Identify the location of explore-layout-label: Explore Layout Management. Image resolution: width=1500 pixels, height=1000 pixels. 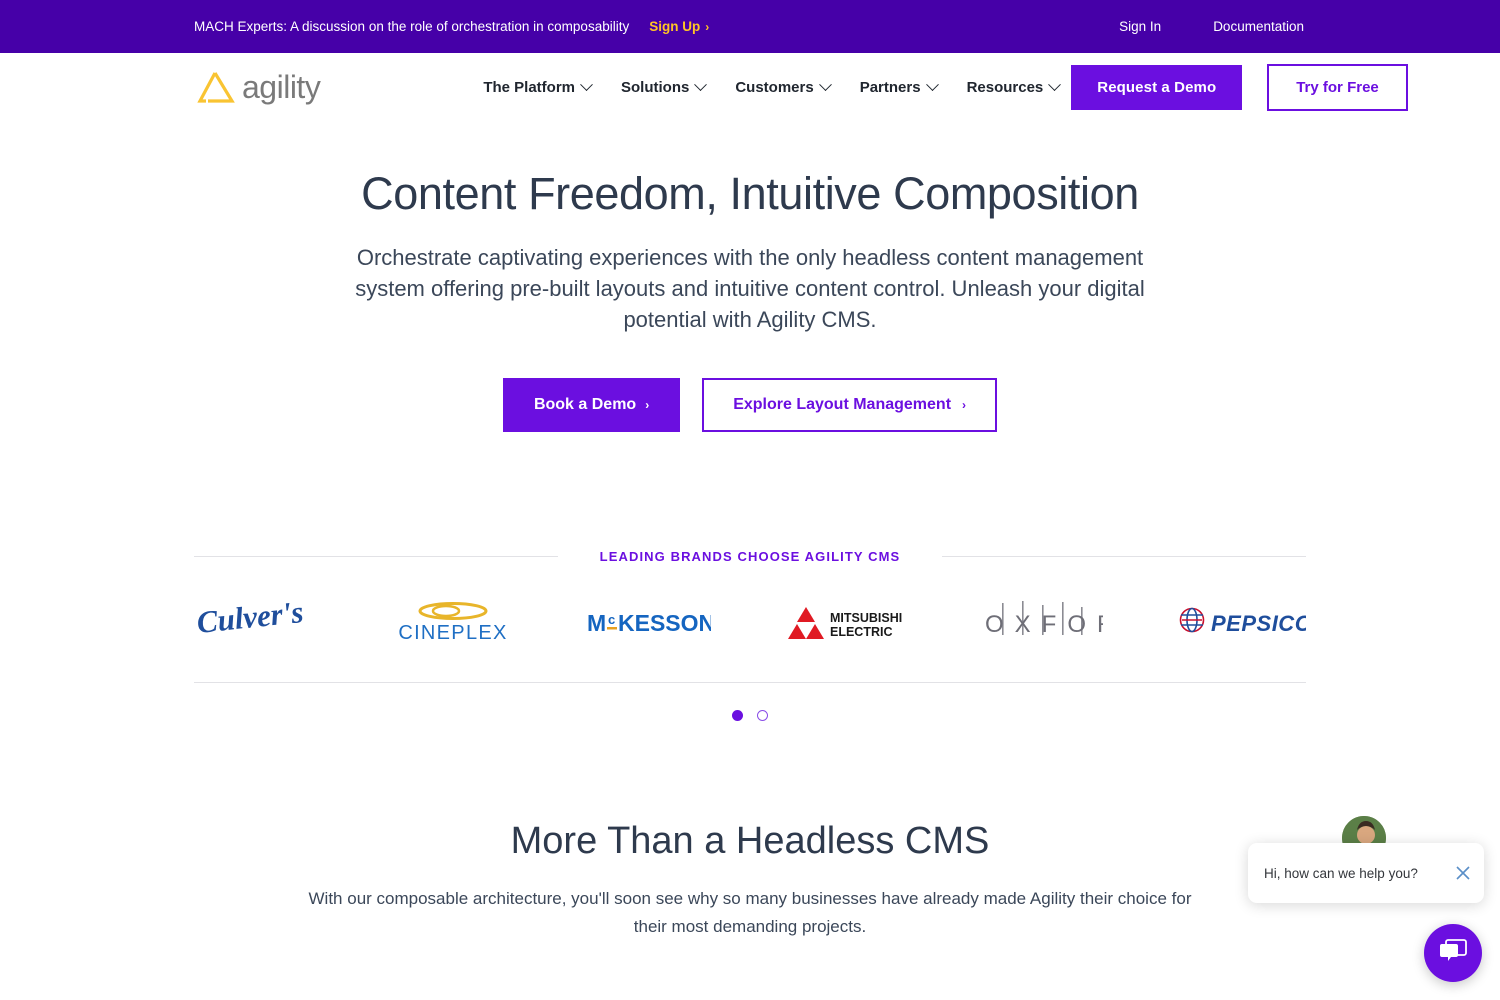
(842, 404).